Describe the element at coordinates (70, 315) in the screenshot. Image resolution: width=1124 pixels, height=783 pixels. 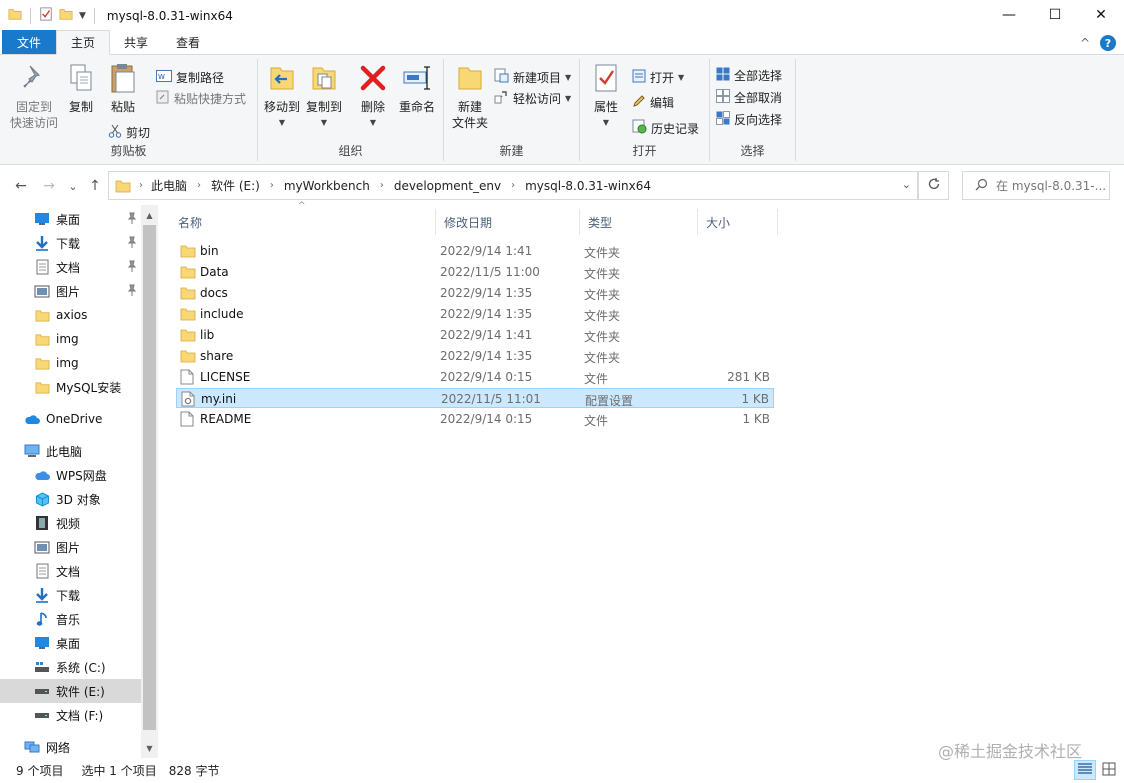
I see `nav-item-axios: axios` at that location.